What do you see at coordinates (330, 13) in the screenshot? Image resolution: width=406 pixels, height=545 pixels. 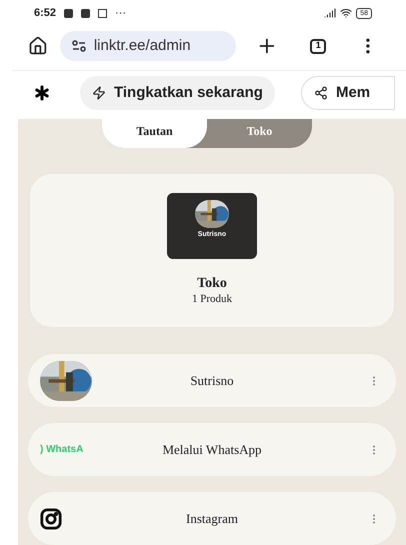 I see `signal-icon` at bounding box center [330, 13].